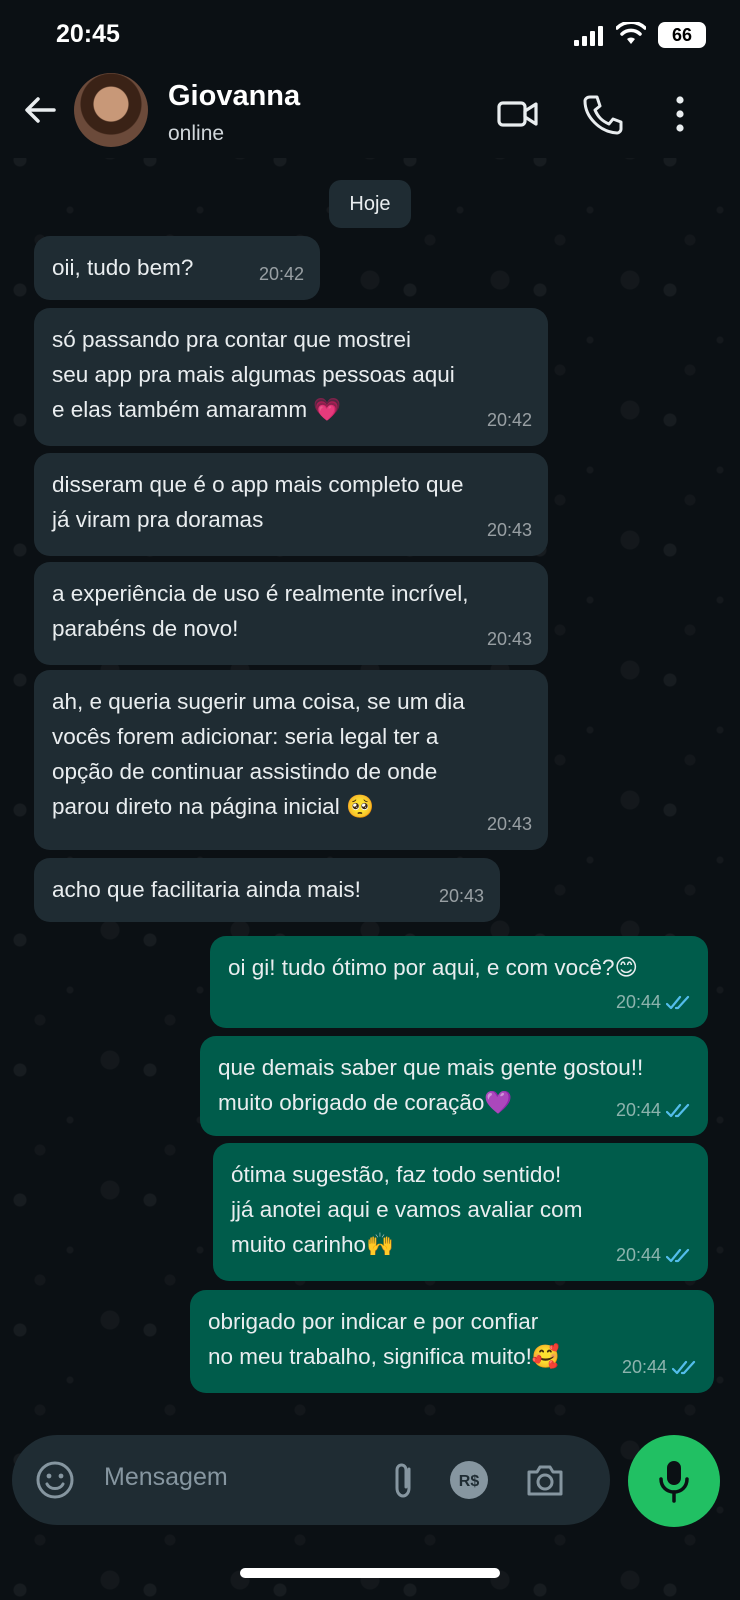  I want to click on camera-icon, so click(545, 1480).